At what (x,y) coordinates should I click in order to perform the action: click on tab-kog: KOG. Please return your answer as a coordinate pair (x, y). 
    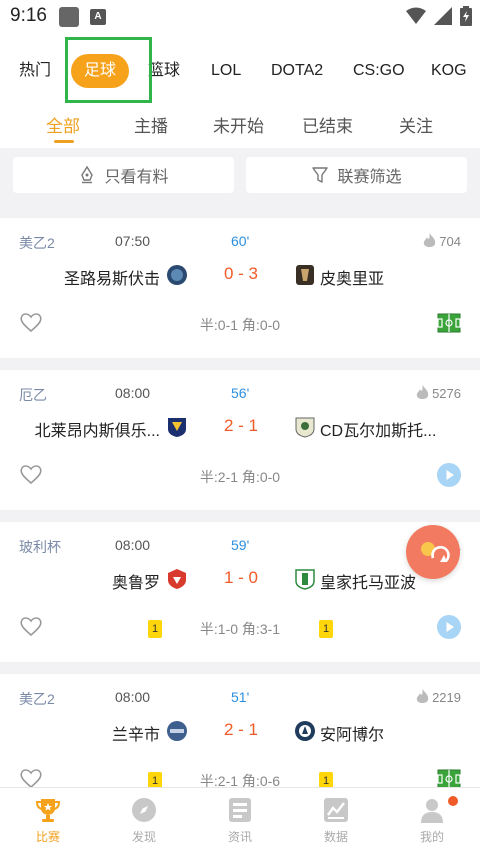
    Looking at the image, I should click on (449, 71).